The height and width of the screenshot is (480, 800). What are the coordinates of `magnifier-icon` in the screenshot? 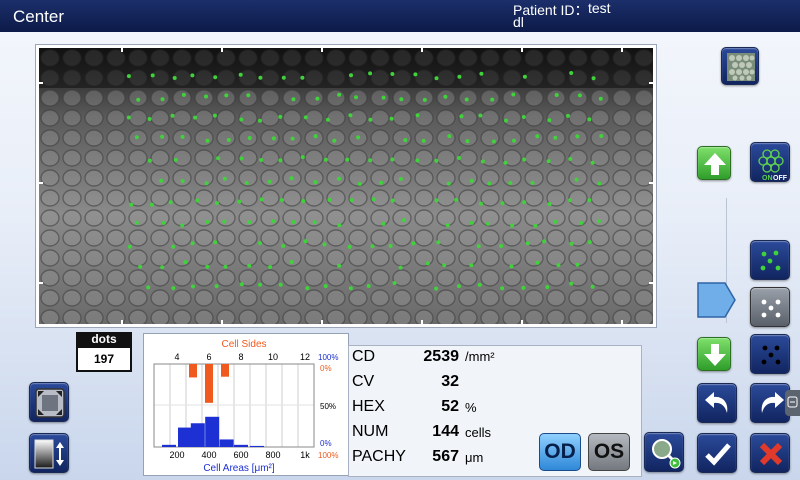 It's located at (666, 454).